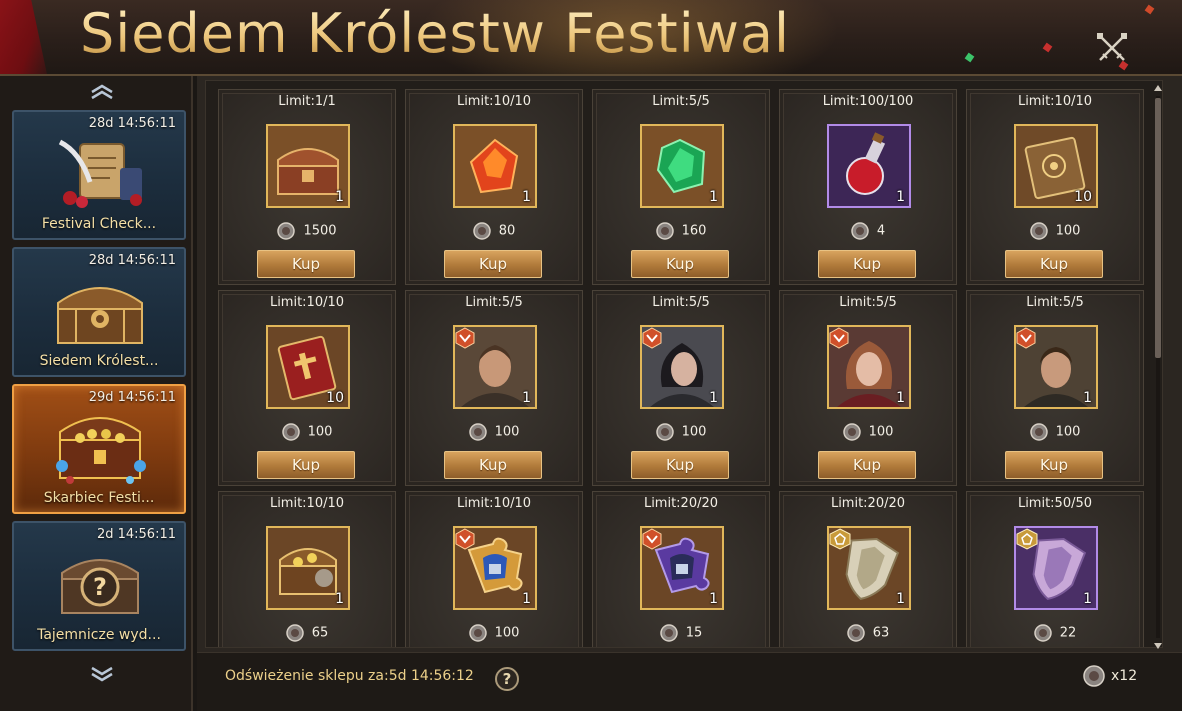  Describe the element at coordinates (1110, 676) in the screenshot. I see `currency-balance: x12` at that location.